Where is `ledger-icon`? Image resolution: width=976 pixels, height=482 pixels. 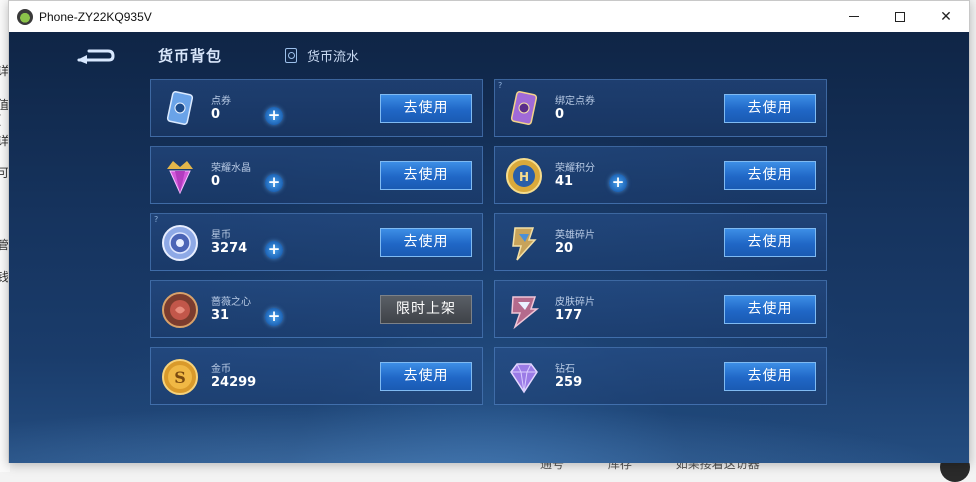 ledger-icon is located at coordinates (291, 55).